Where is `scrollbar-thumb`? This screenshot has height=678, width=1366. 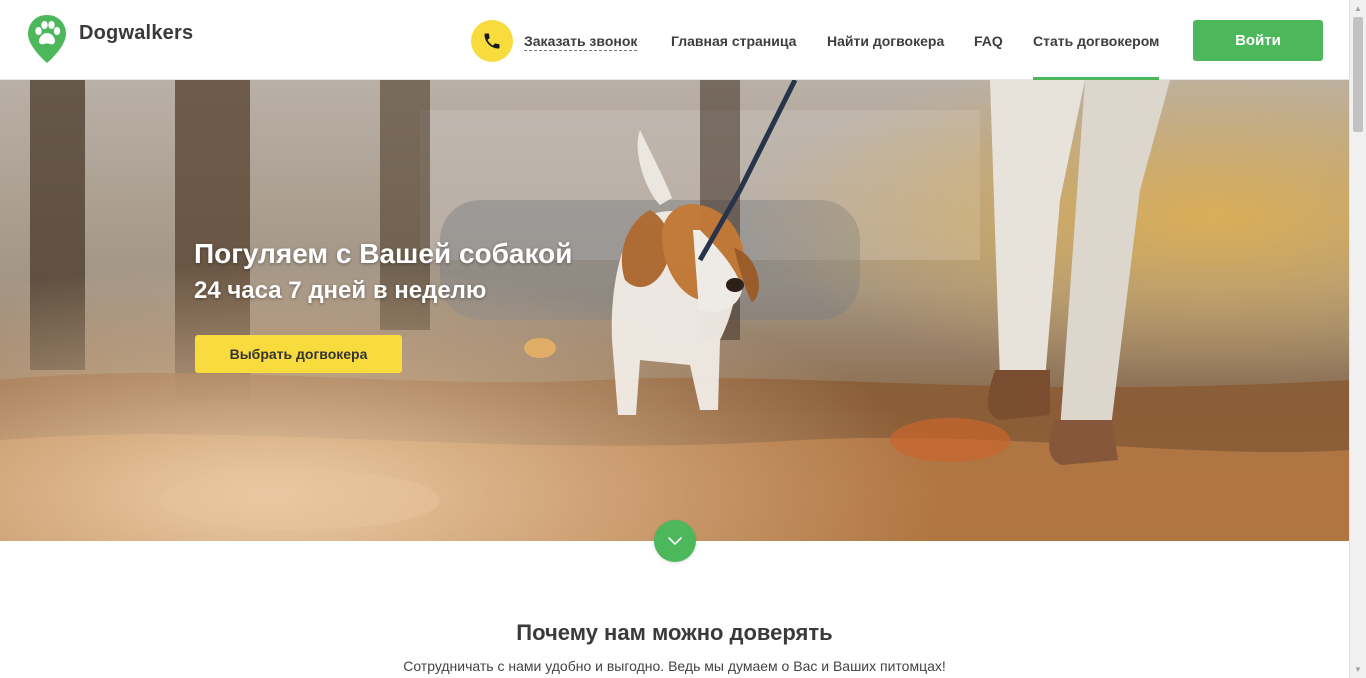 scrollbar-thumb is located at coordinates (1358, 74).